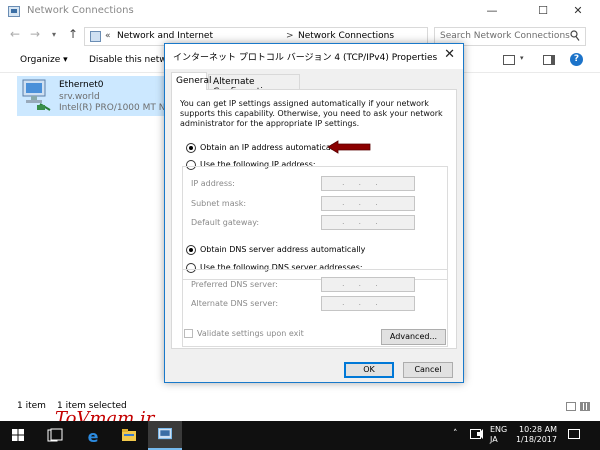 Image resolution: width=600 pixels, height=450 pixels. What do you see at coordinates (235, 303) in the screenshot?
I see `alternate-dns-label: Alternate DNS server:` at bounding box center [235, 303].